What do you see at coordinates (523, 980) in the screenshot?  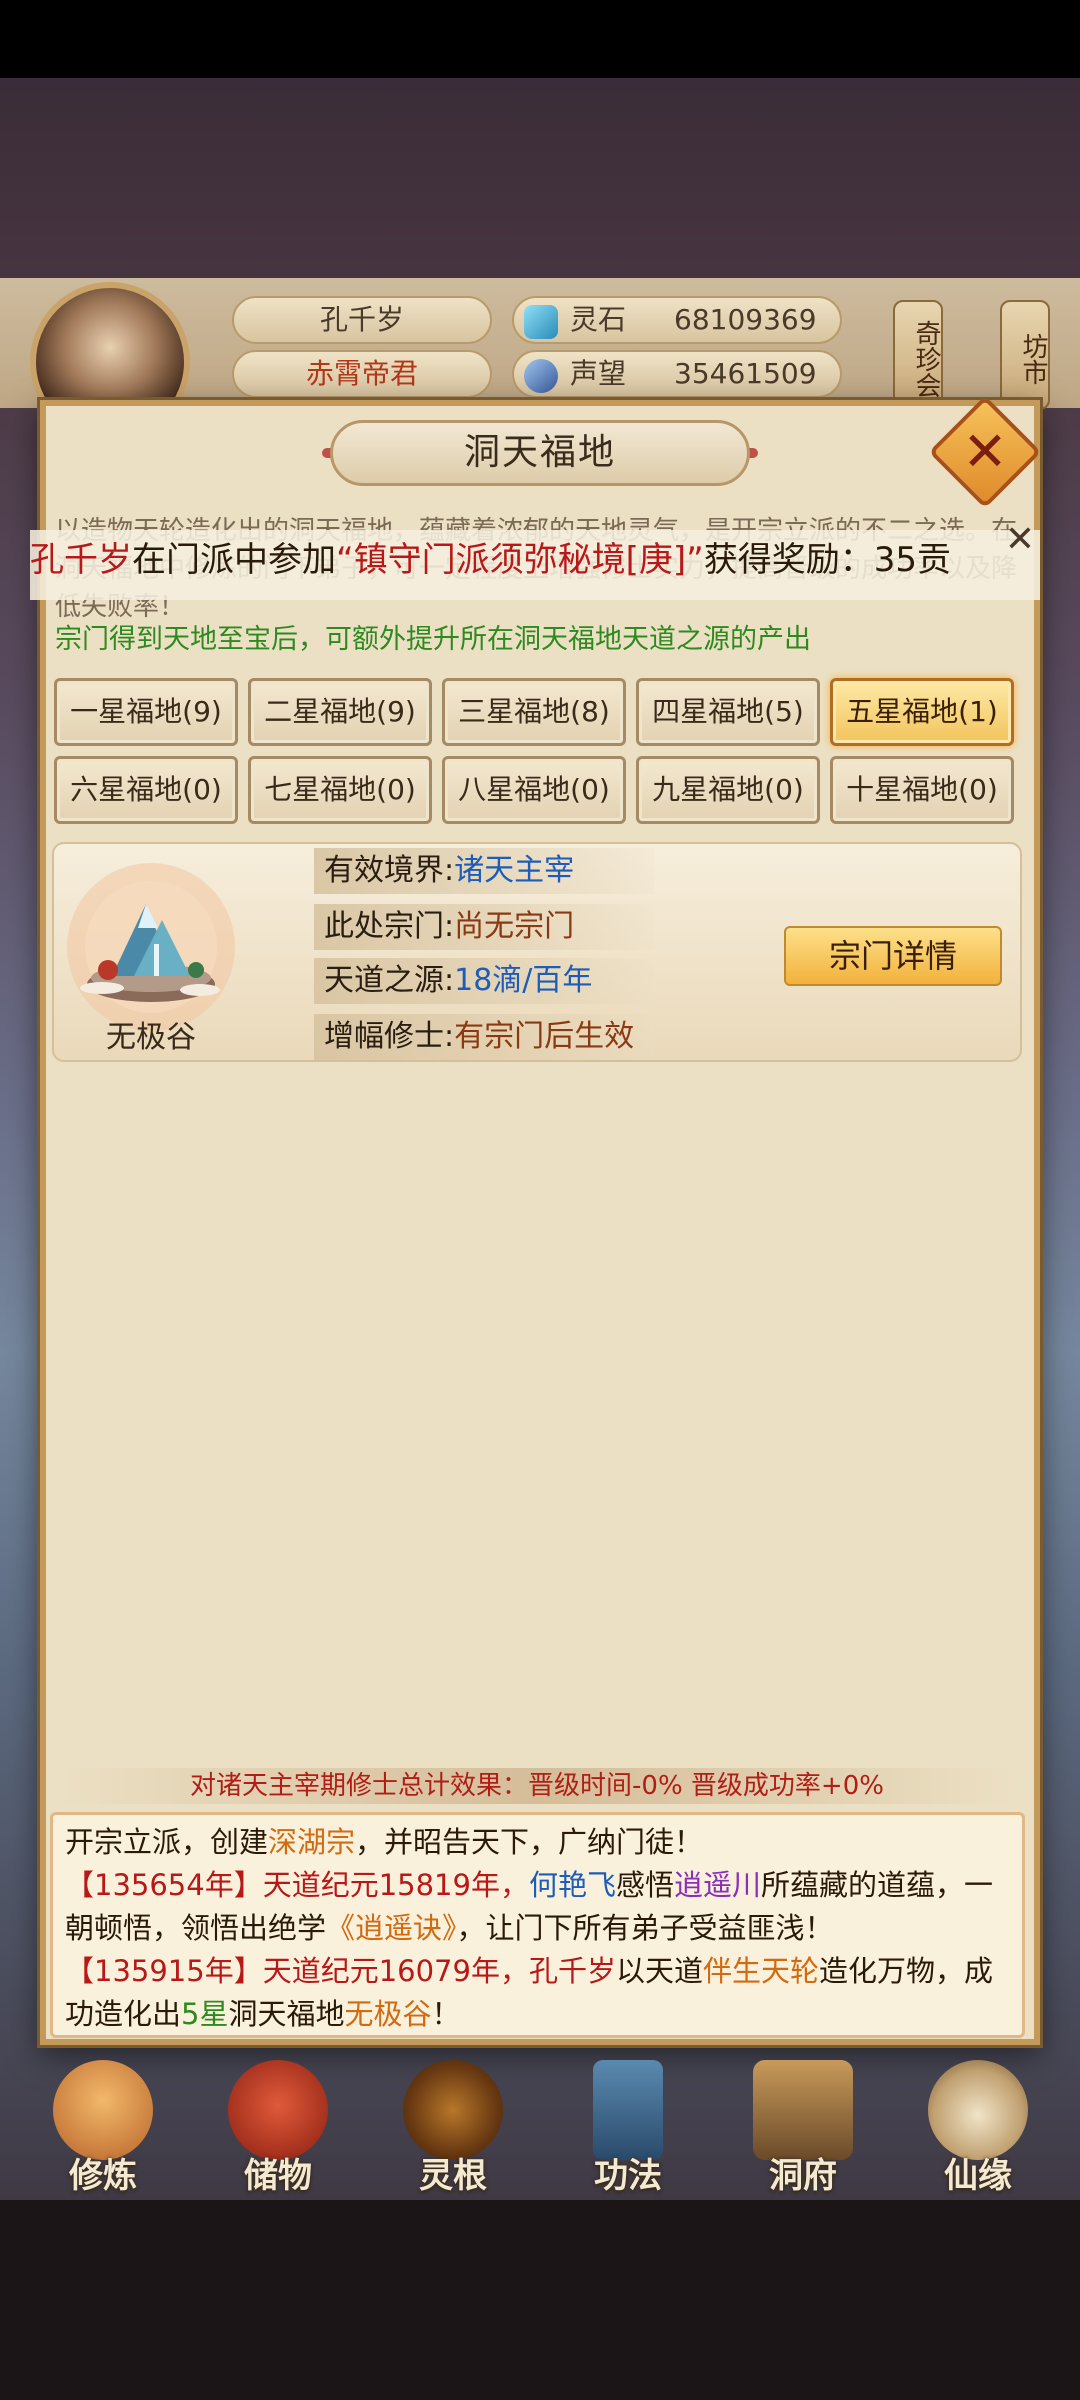 I see `info-value: 18滴/百年` at bounding box center [523, 980].